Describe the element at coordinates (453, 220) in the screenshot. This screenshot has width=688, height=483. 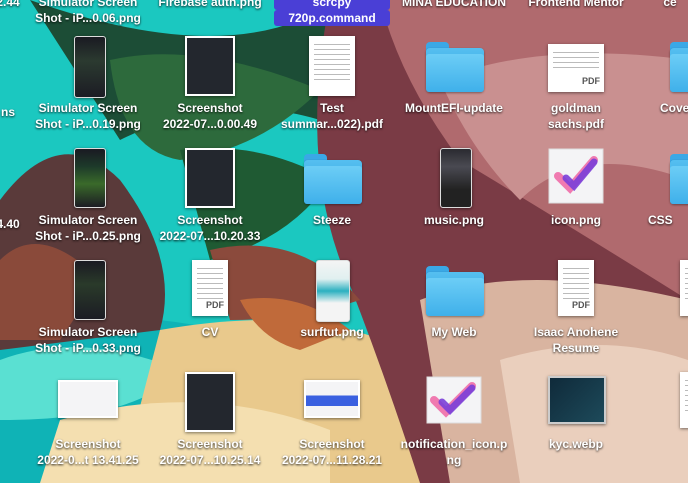
I see `file-label: music.png` at that location.